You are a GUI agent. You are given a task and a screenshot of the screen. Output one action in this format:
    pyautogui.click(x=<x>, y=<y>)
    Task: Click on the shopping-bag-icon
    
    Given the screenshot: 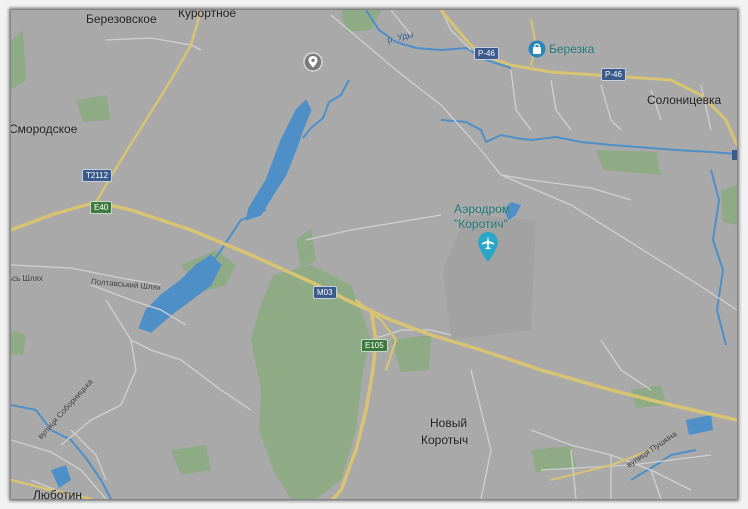 What is the action you would take?
    pyautogui.click(x=537, y=49)
    